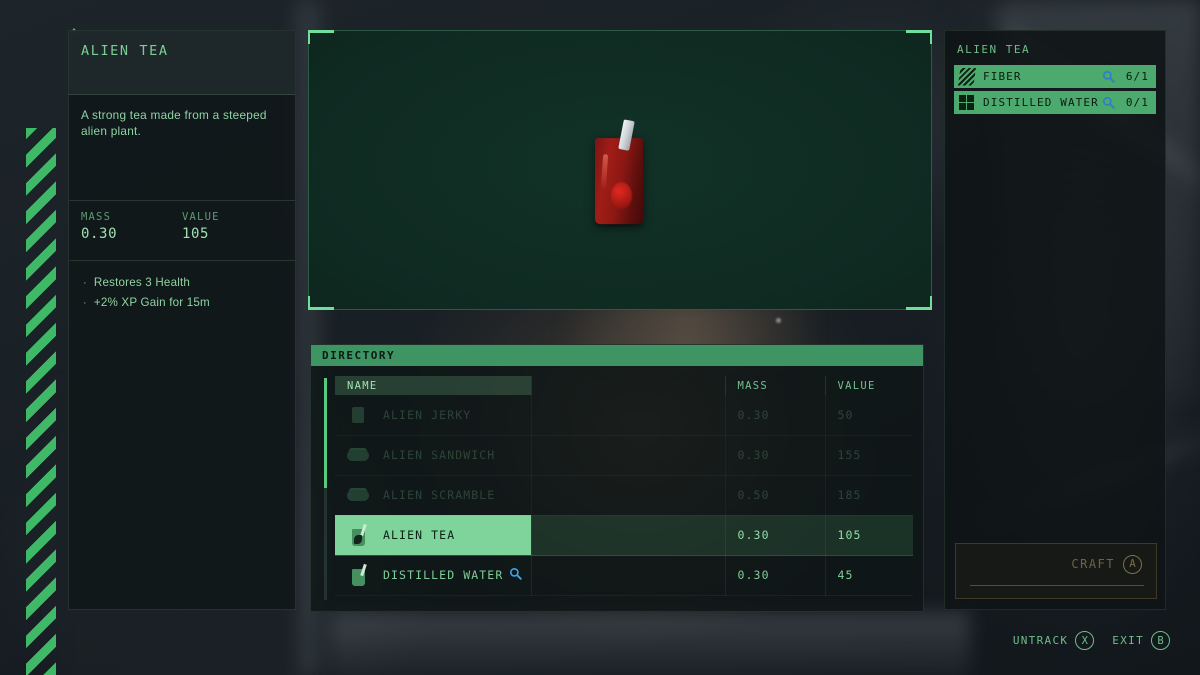 The image size is (1200, 675). I want to click on untrack-label: UNTRACK, so click(1040, 640).